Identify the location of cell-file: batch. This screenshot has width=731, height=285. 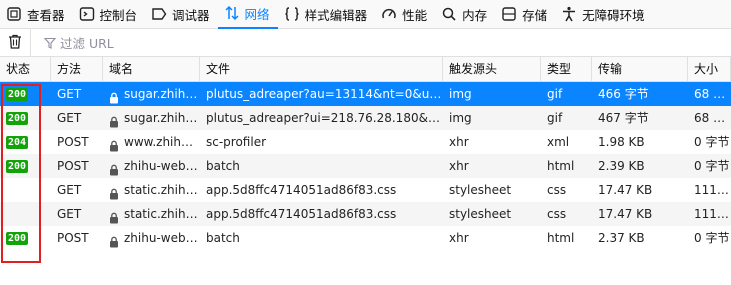
(223, 238).